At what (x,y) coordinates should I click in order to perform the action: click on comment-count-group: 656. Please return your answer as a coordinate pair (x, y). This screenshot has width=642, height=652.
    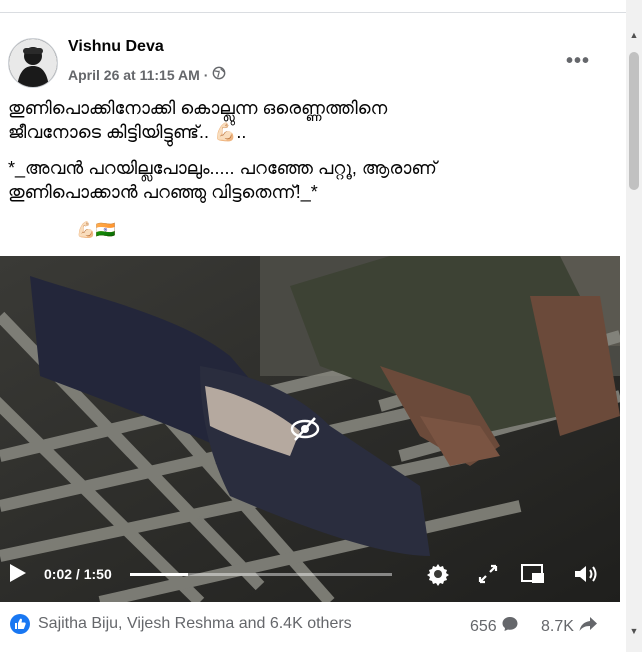
    Looking at the image, I should click on (494, 626).